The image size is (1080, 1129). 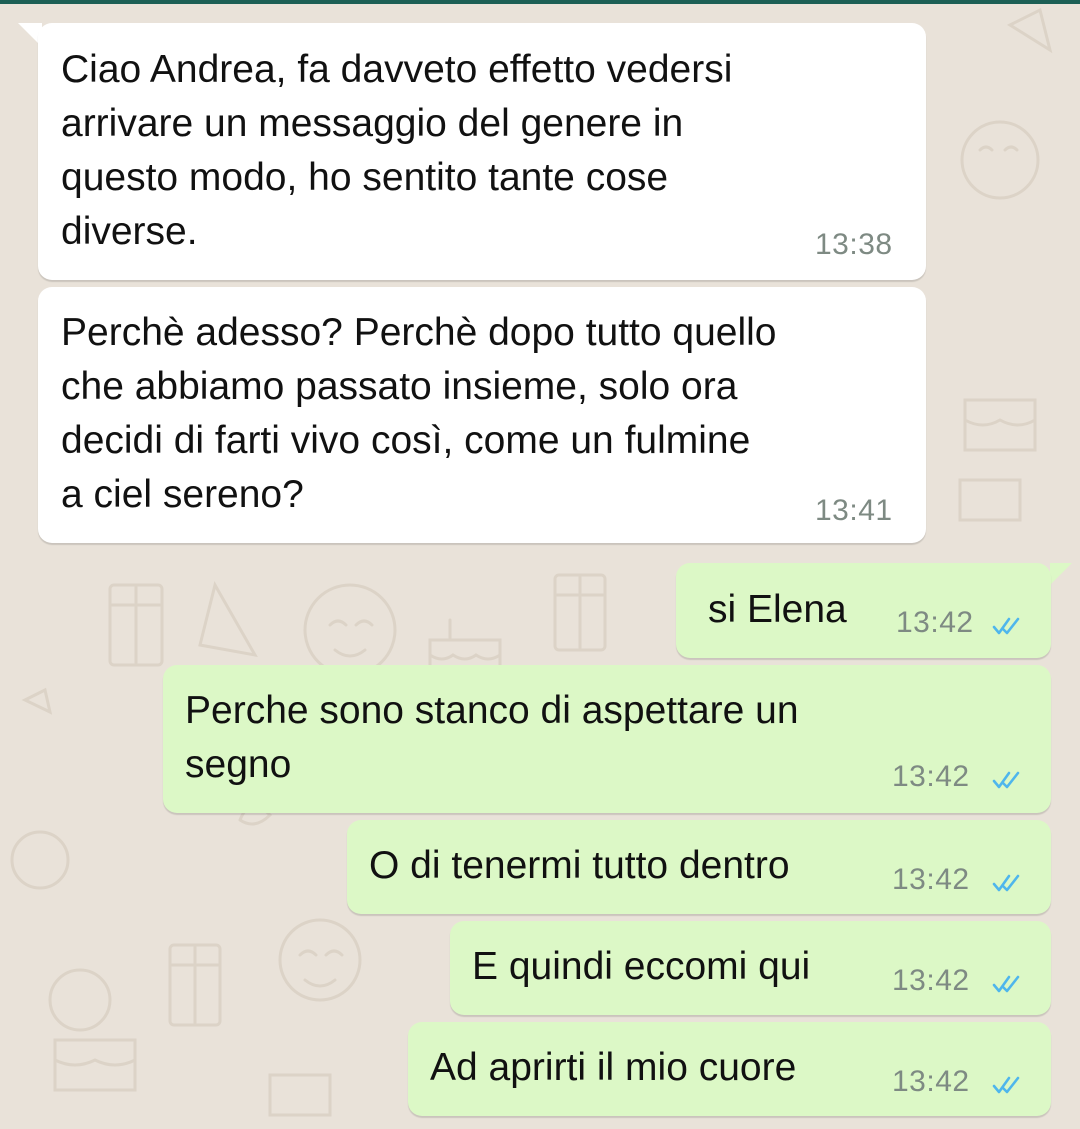 What do you see at coordinates (863, 610) in the screenshot?
I see `message-bubble-outgoing: si Elena 13:42` at bounding box center [863, 610].